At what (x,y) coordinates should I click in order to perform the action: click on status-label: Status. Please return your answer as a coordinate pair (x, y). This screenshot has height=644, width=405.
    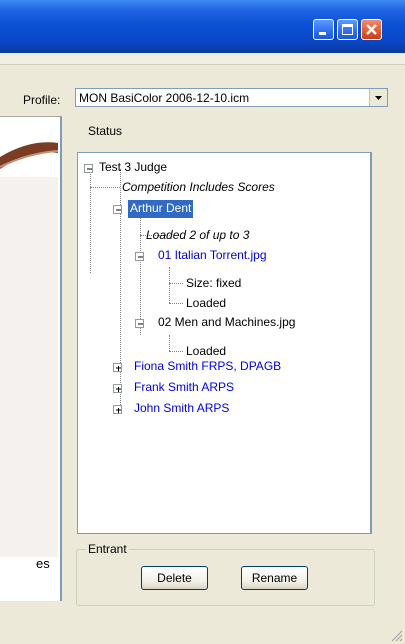
    Looking at the image, I should click on (105, 131).